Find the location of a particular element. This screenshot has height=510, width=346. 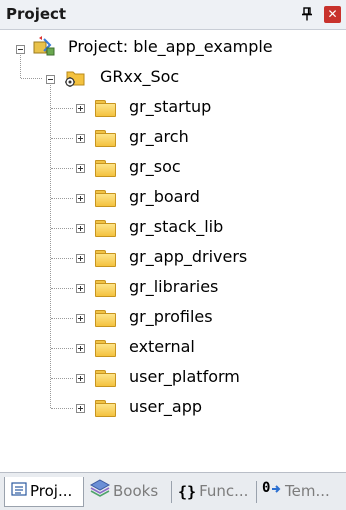

templates-icon: 0 is located at coordinates (272, 492).